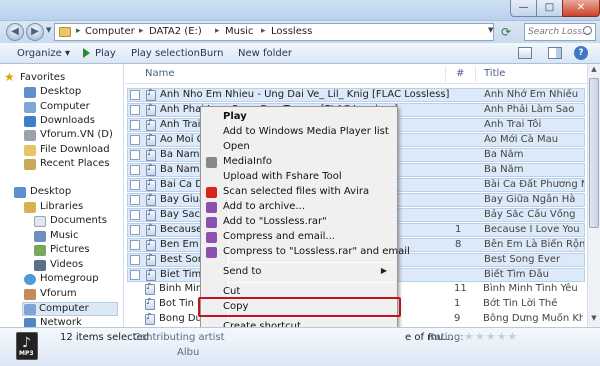 Image resolution: width=600 pixels, height=366 pixels. What do you see at coordinates (175, 31) in the screenshot?
I see `breadcrumb-drive: DATA2 (E:)` at bounding box center [175, 31].